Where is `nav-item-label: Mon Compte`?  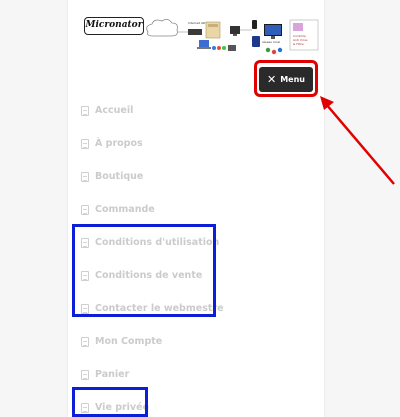
nav-item-label: Mon Compte is located at coordinates (129, 341).